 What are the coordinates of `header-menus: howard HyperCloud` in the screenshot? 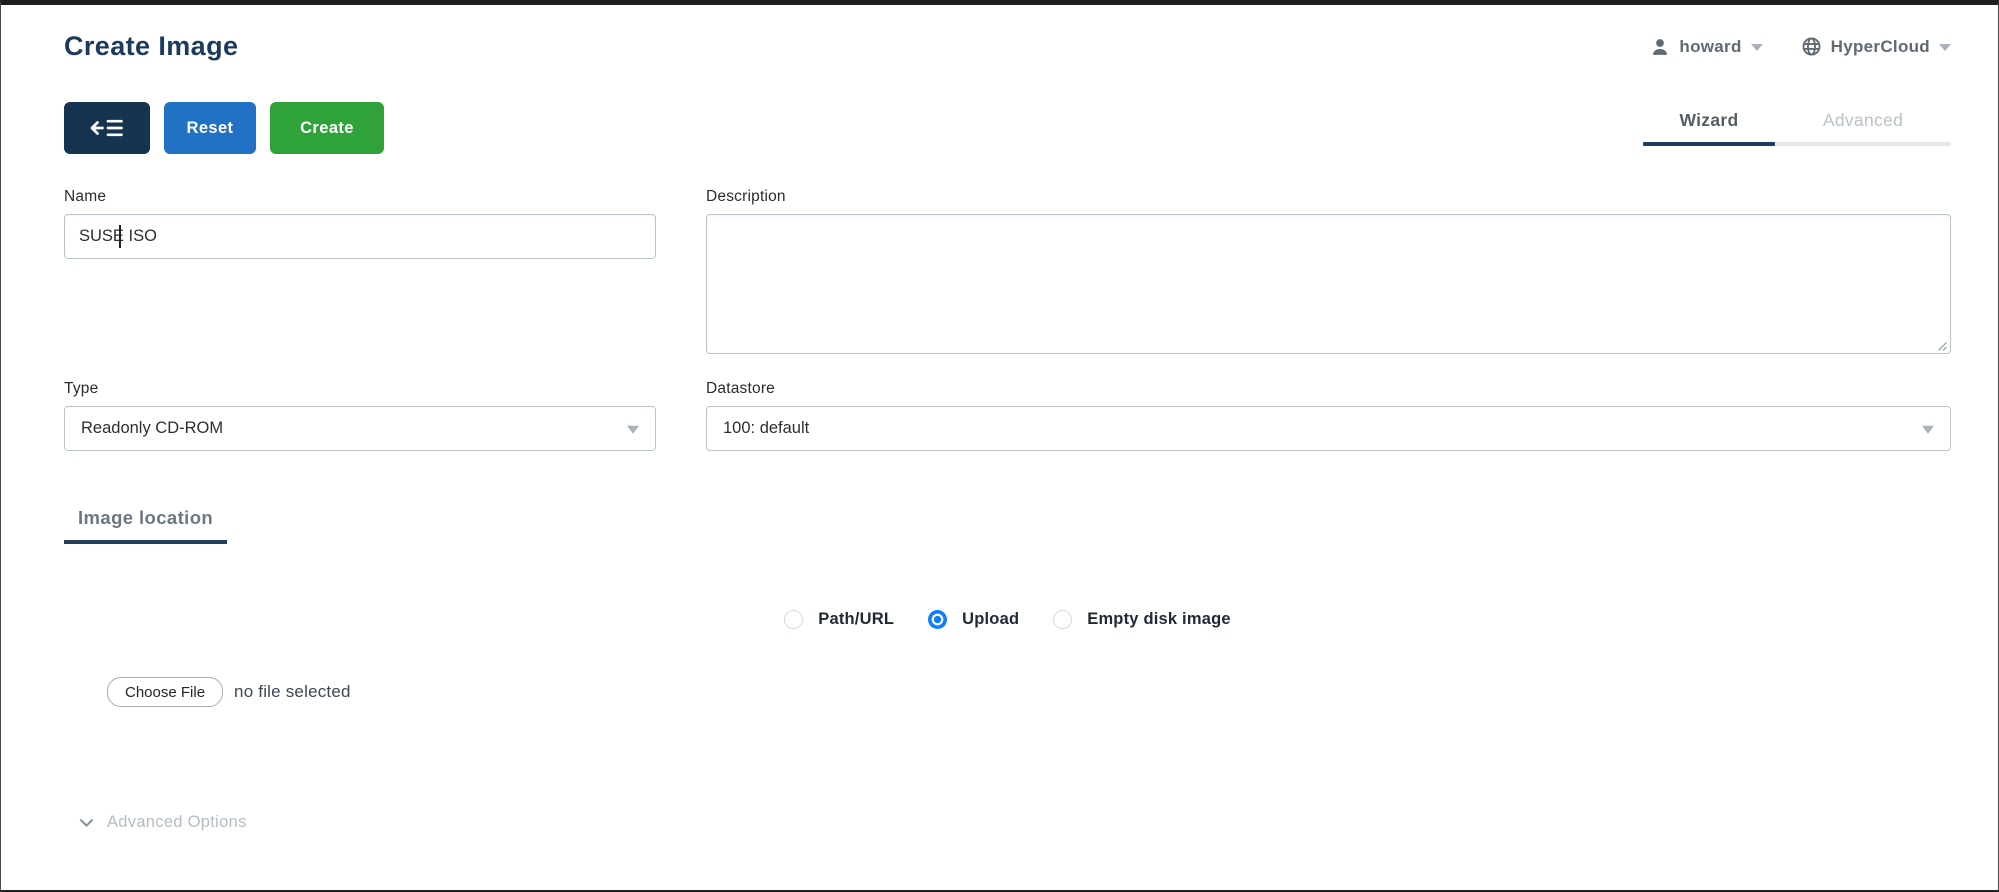 It's located at (1800, 46).